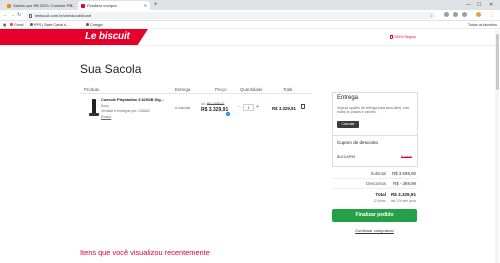 This screenshot has height=263, width=500. Describe the element at coordinates (358, 142) in the screenshot. I see `coupon-title: Cupom de desconto` at that location.